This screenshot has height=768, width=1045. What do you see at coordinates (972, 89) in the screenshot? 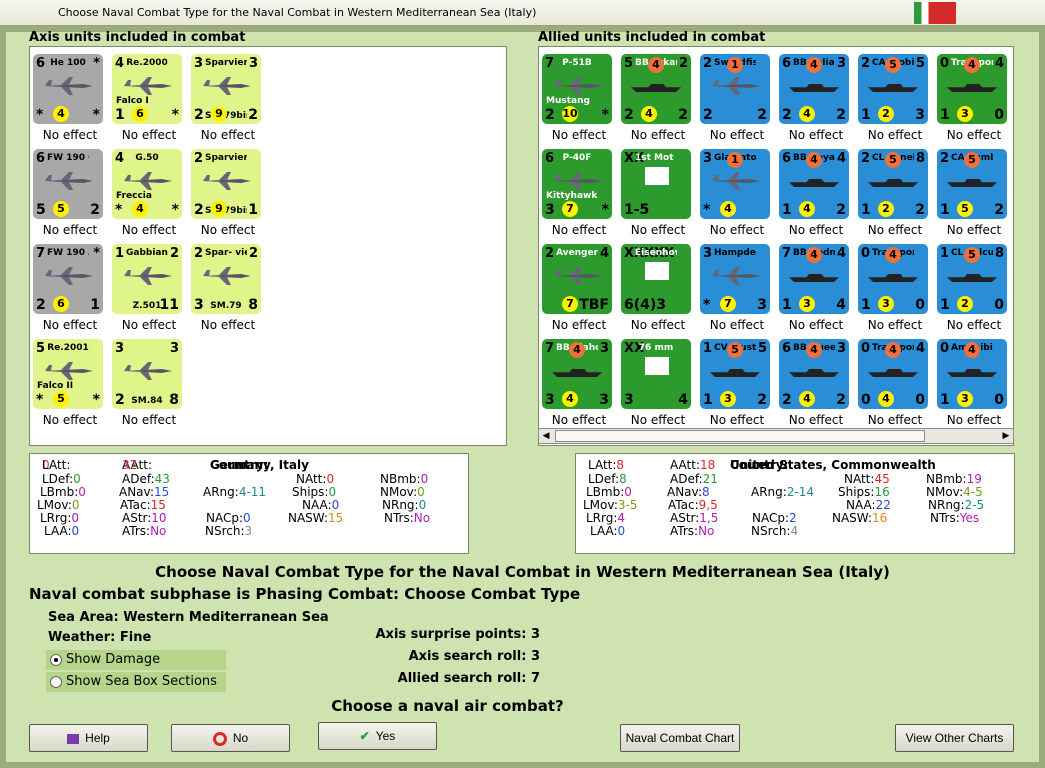
I see `allied-unit-counter: 04Transport1043` at bounding box center [972, 89].